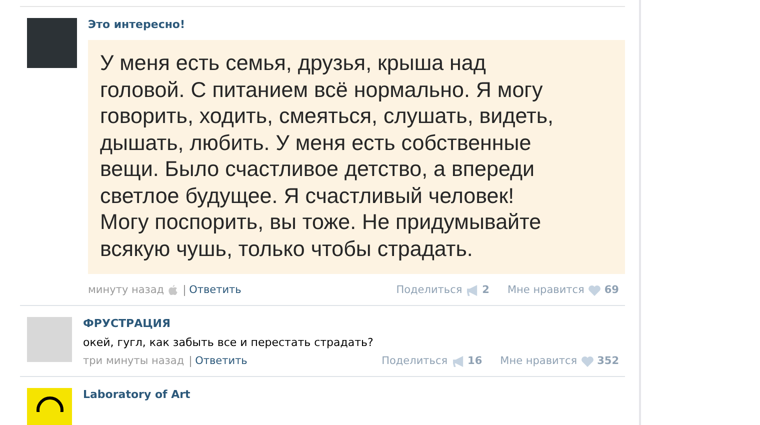  I want to click on like-count: 69, so click(611, 290).